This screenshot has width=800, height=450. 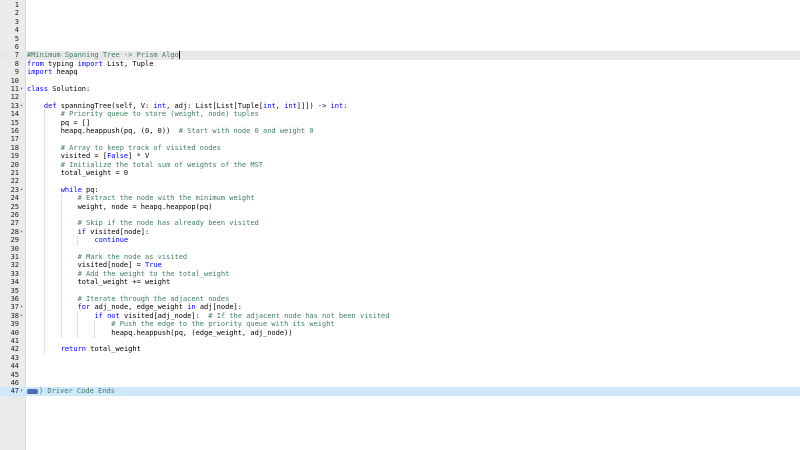 What do you see at coordinates (59, 122) in the screenshot?
I see `code-text: pq = []` at bounding box center [59, 122].